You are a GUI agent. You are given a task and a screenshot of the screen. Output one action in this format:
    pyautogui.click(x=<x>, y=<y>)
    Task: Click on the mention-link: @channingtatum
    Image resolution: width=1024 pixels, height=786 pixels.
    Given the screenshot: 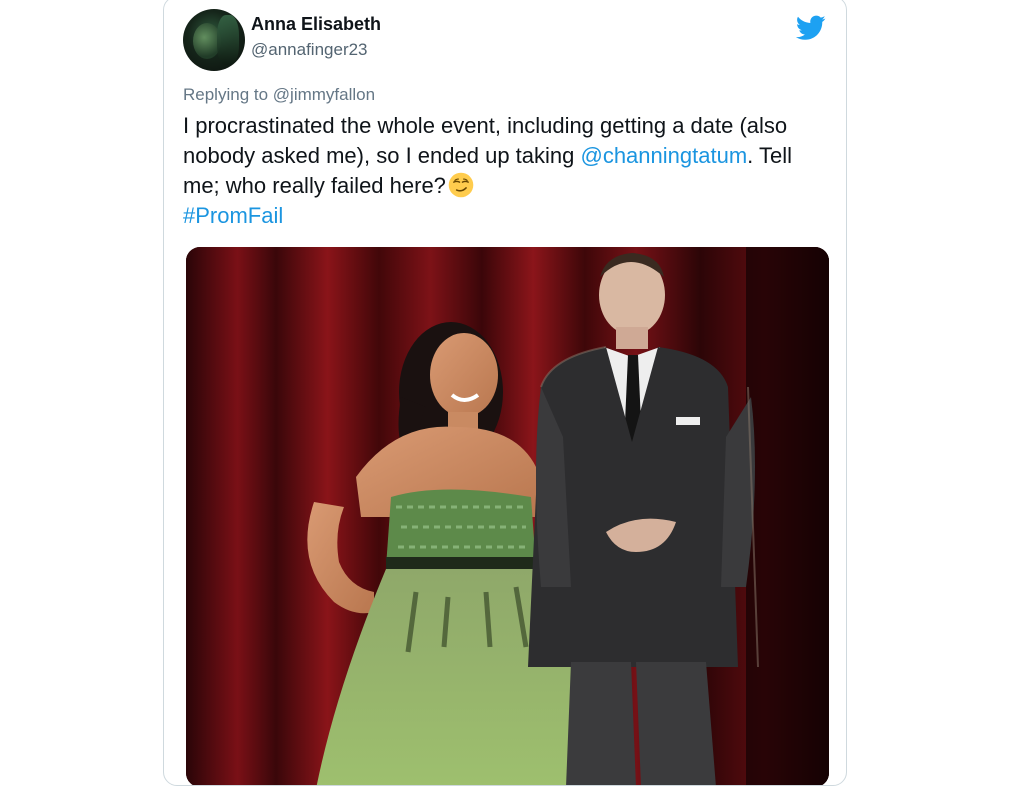 What is the action you would take?
    pyautogui.click(x=663, y=155)
    